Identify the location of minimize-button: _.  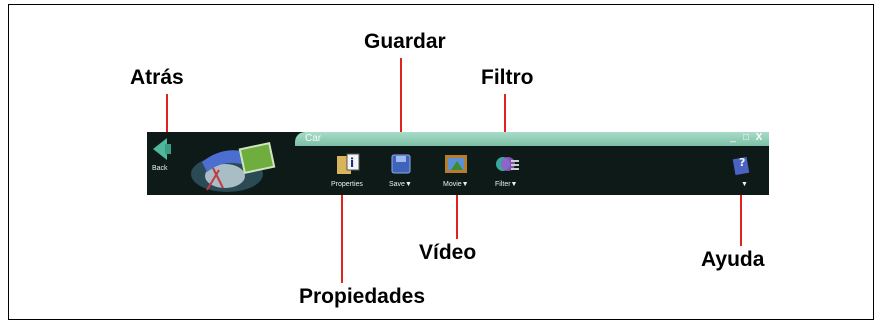
(733, 138).